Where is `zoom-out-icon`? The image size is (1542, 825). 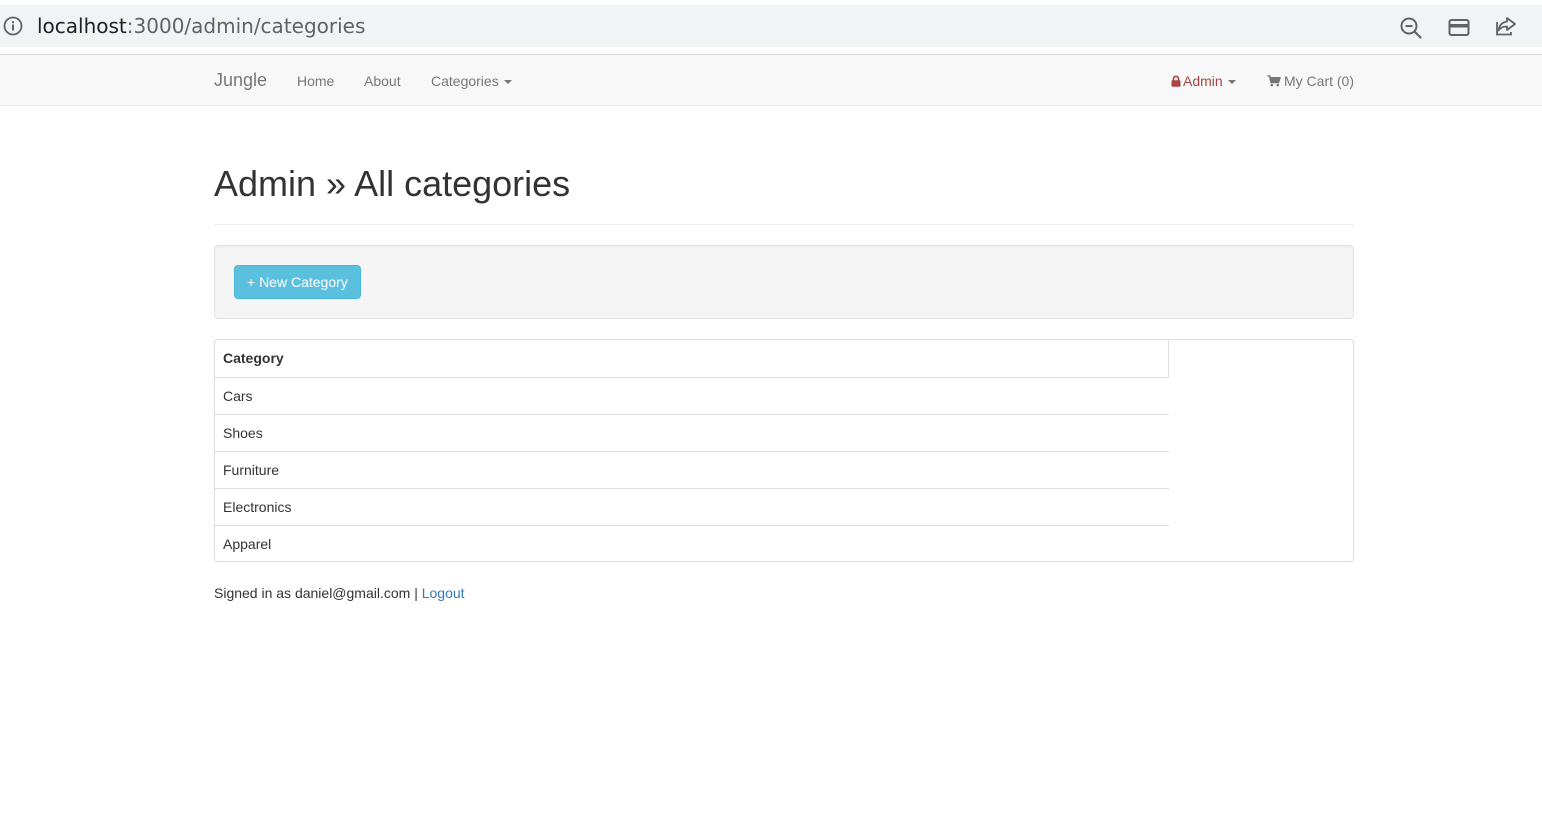
zoom-out-icon is located at coordinates (1411, 28).